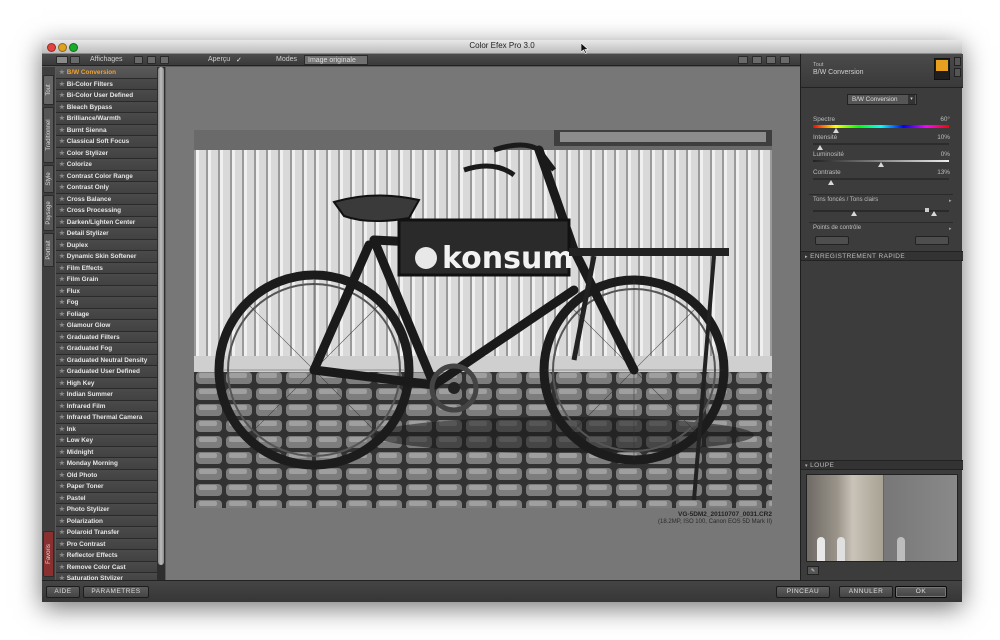 The height and width of the screenshot is (640, 1000). What do you see at coordinates (62, 60) in the screenshot?
I see `view-list-button` at bounding box center [62, 60].